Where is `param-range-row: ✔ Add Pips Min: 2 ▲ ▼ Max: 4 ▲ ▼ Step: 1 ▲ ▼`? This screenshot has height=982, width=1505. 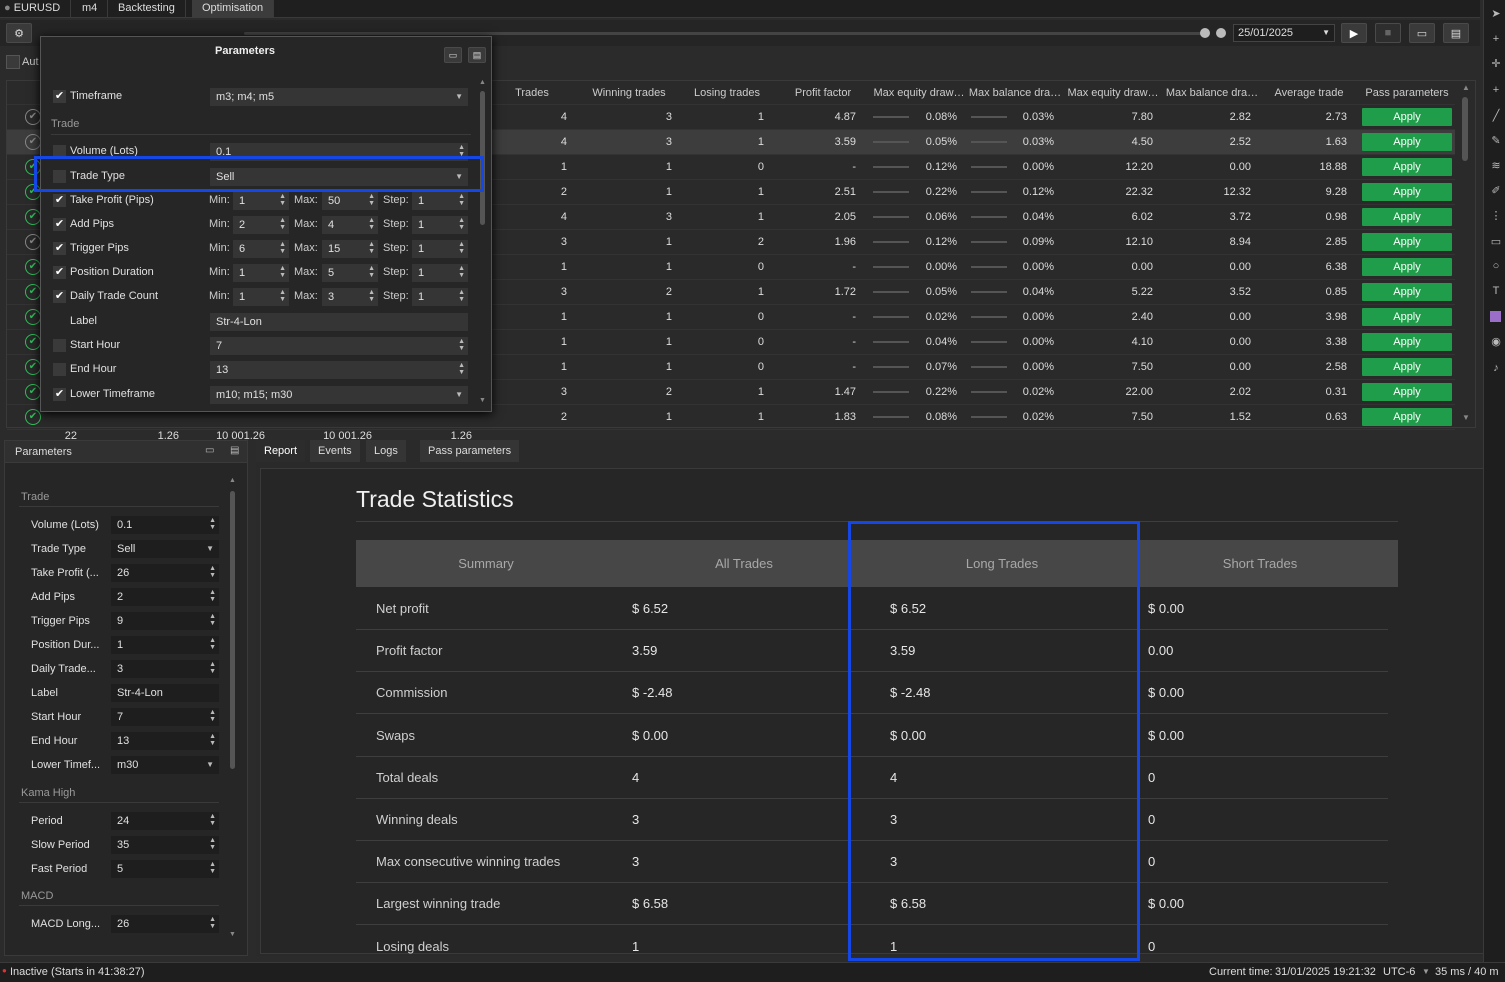 param-range-row: ✔ Add Pips Min: 2 ▲ ▼ Max: 4 ▲ ▼ Step: 1 ▲ ▼ is located at coordinates (261, 225).